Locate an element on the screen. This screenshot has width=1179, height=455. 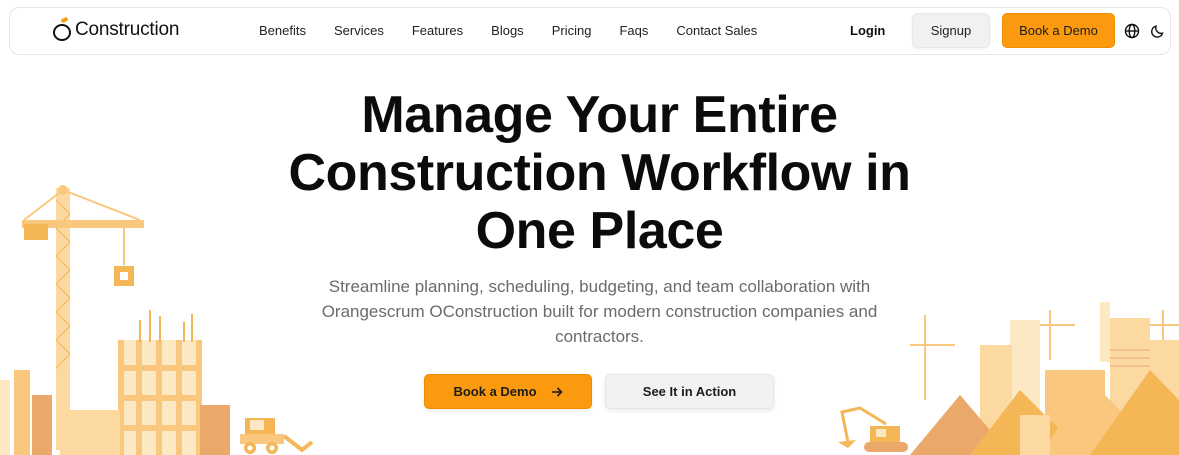
book-demo-hero-button: Book a Demo is located at coordinates (508, 391).